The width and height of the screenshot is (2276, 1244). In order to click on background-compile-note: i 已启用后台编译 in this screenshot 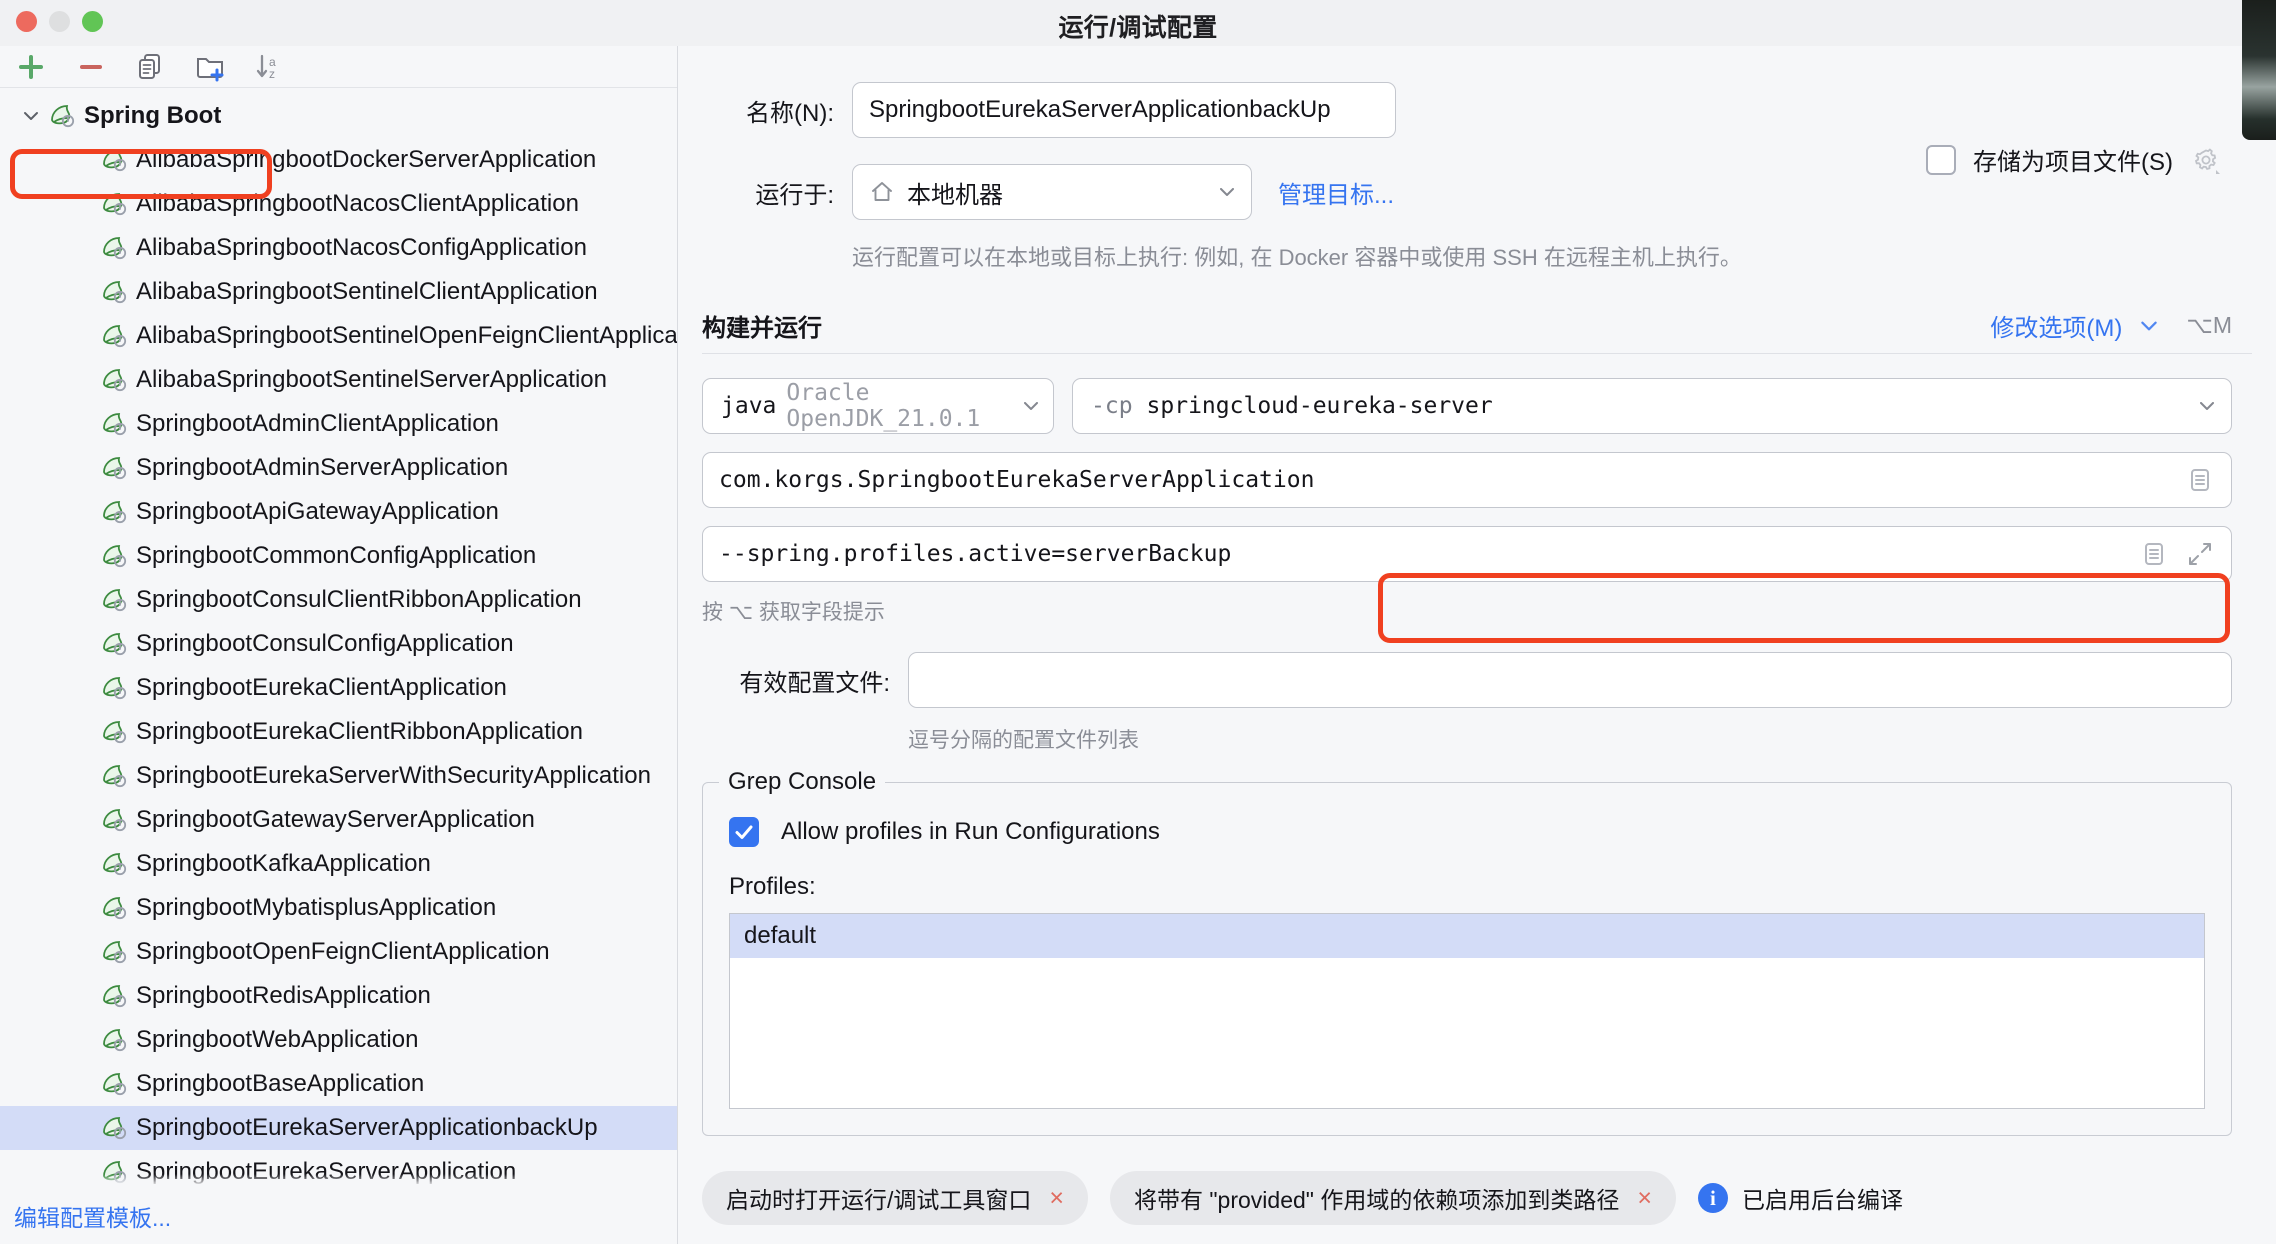, I will do `click(1800, 1198)`.